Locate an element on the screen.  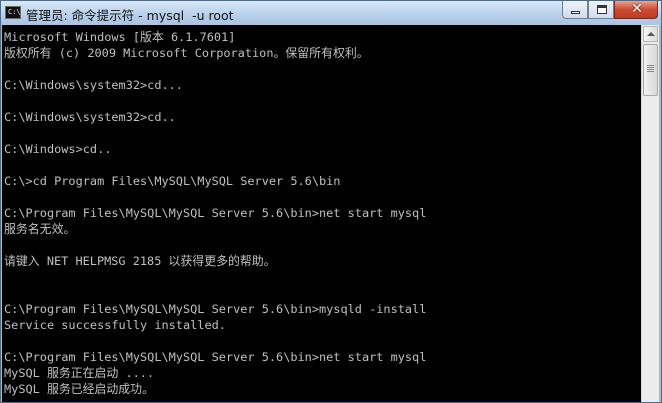
maximize-icon is located at coordinates (602, 9).